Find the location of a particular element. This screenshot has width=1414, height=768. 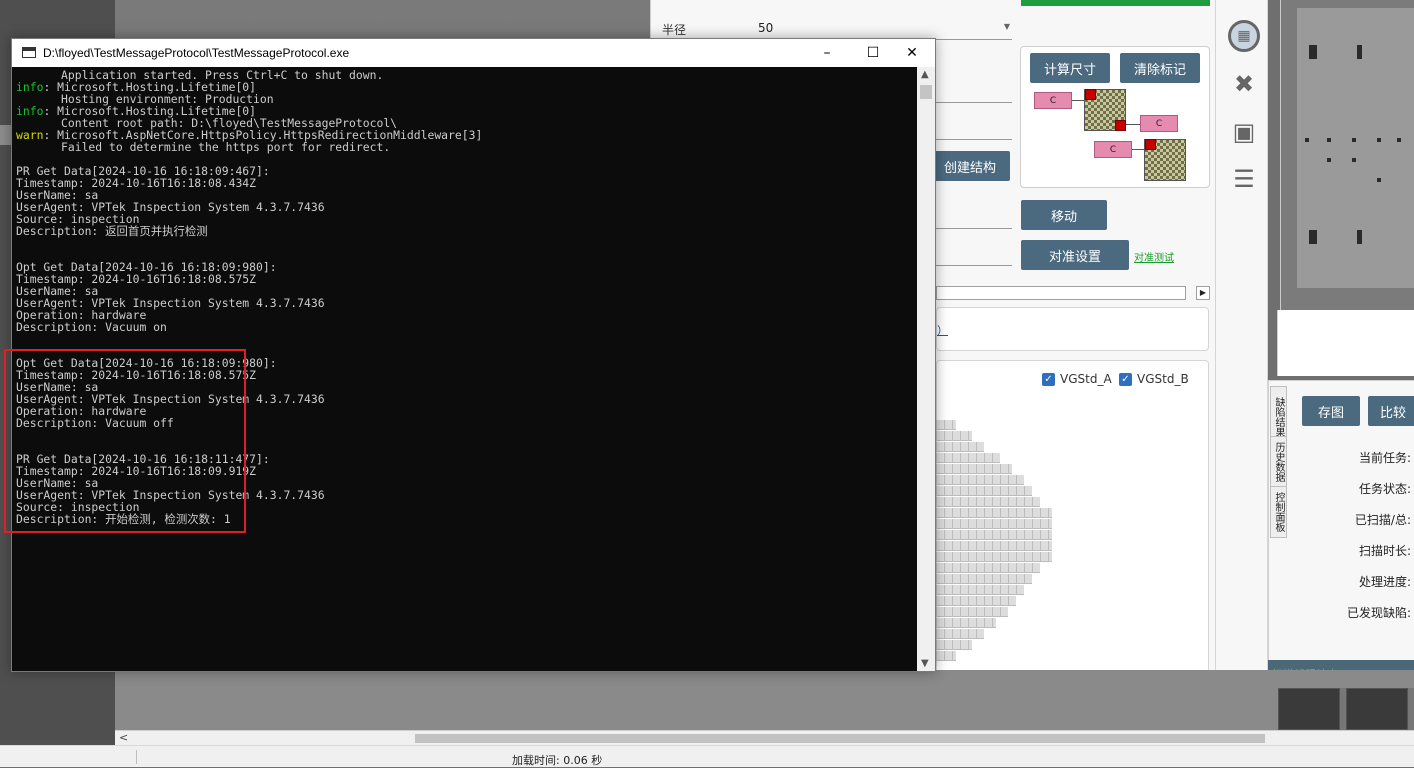

checkbox-vgstd-b: ✓ VGStd_B is located at coordinates (1154, 379).